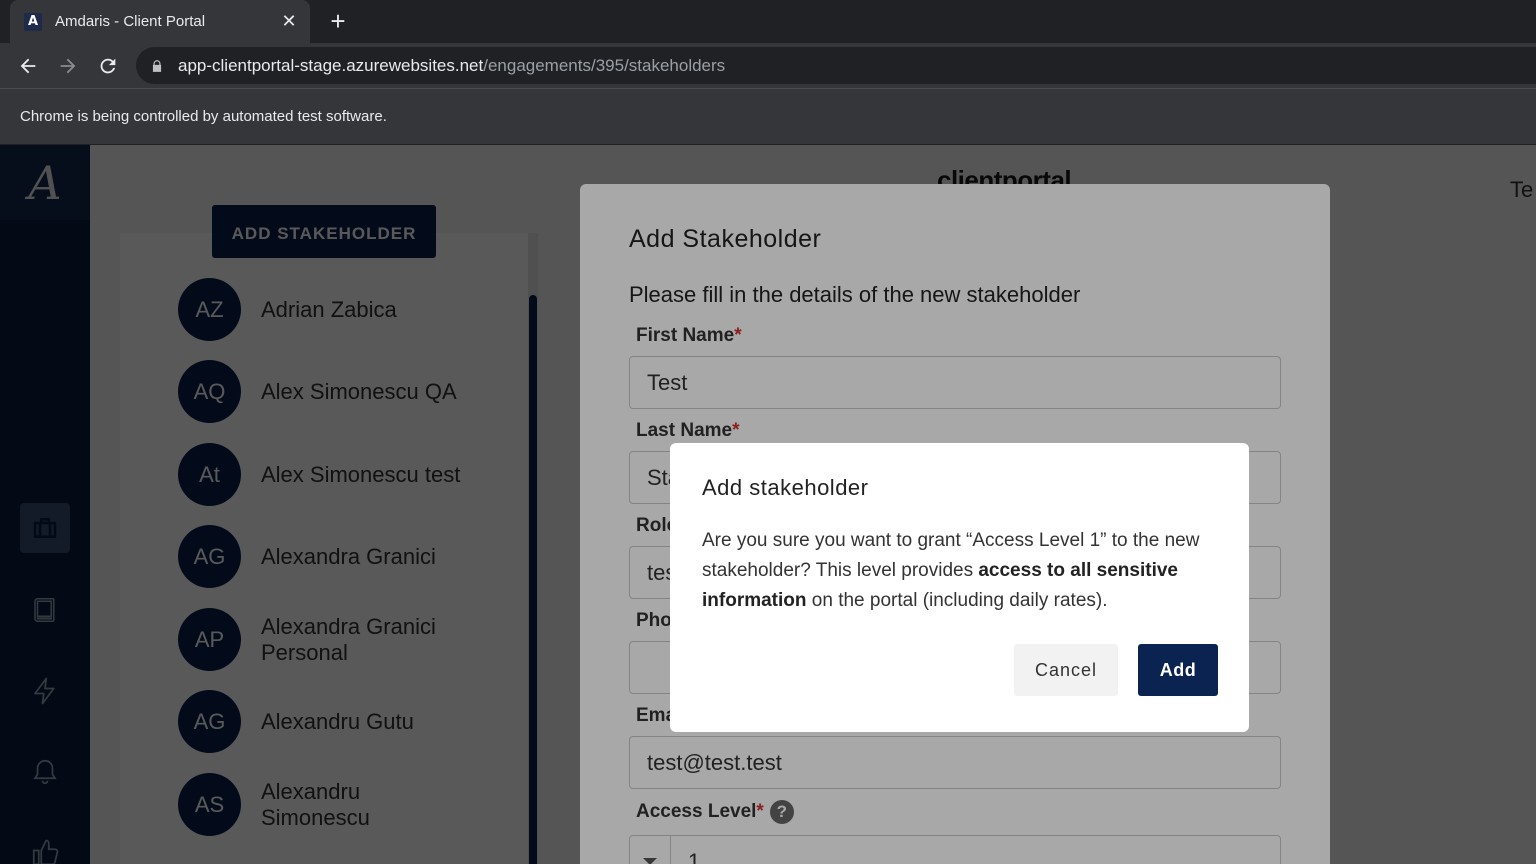 This screenshot has width=1536, height=864. I want to click on lock-icon, so click(157, 65).